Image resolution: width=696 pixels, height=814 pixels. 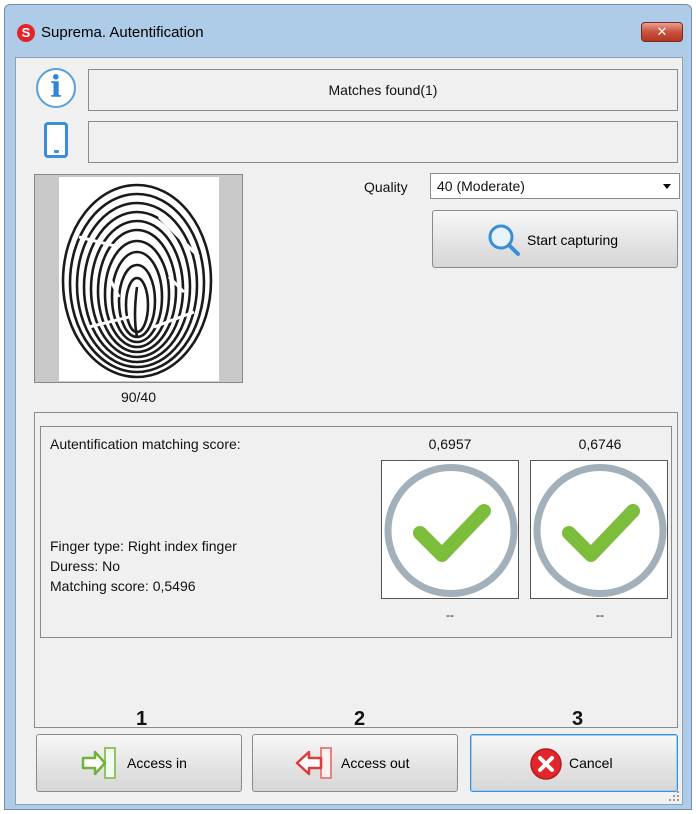 I want to click on info-glyph: i, so click(x=56, y=87).